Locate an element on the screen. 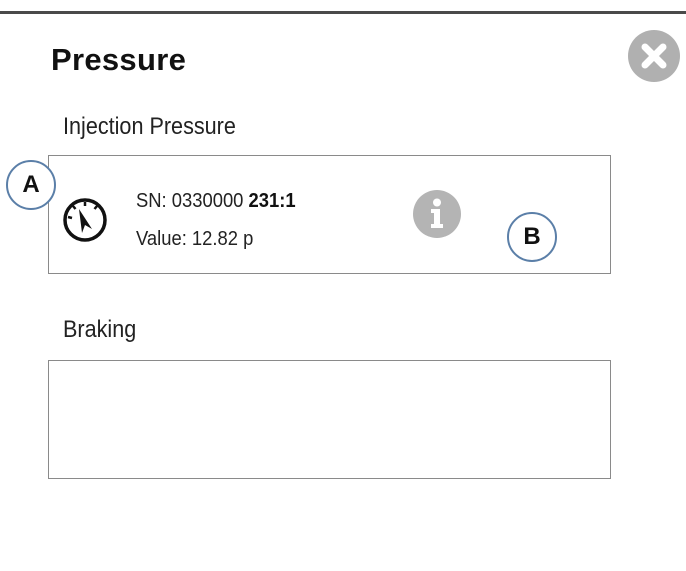 The height and width of the screenshot is (571, 686). close-x-icon is located at coordinates (654, 56).